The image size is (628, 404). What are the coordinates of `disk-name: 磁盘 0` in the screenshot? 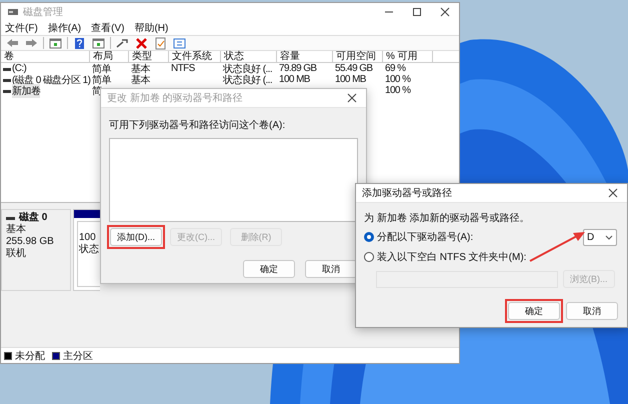 It's located at (33, 218).